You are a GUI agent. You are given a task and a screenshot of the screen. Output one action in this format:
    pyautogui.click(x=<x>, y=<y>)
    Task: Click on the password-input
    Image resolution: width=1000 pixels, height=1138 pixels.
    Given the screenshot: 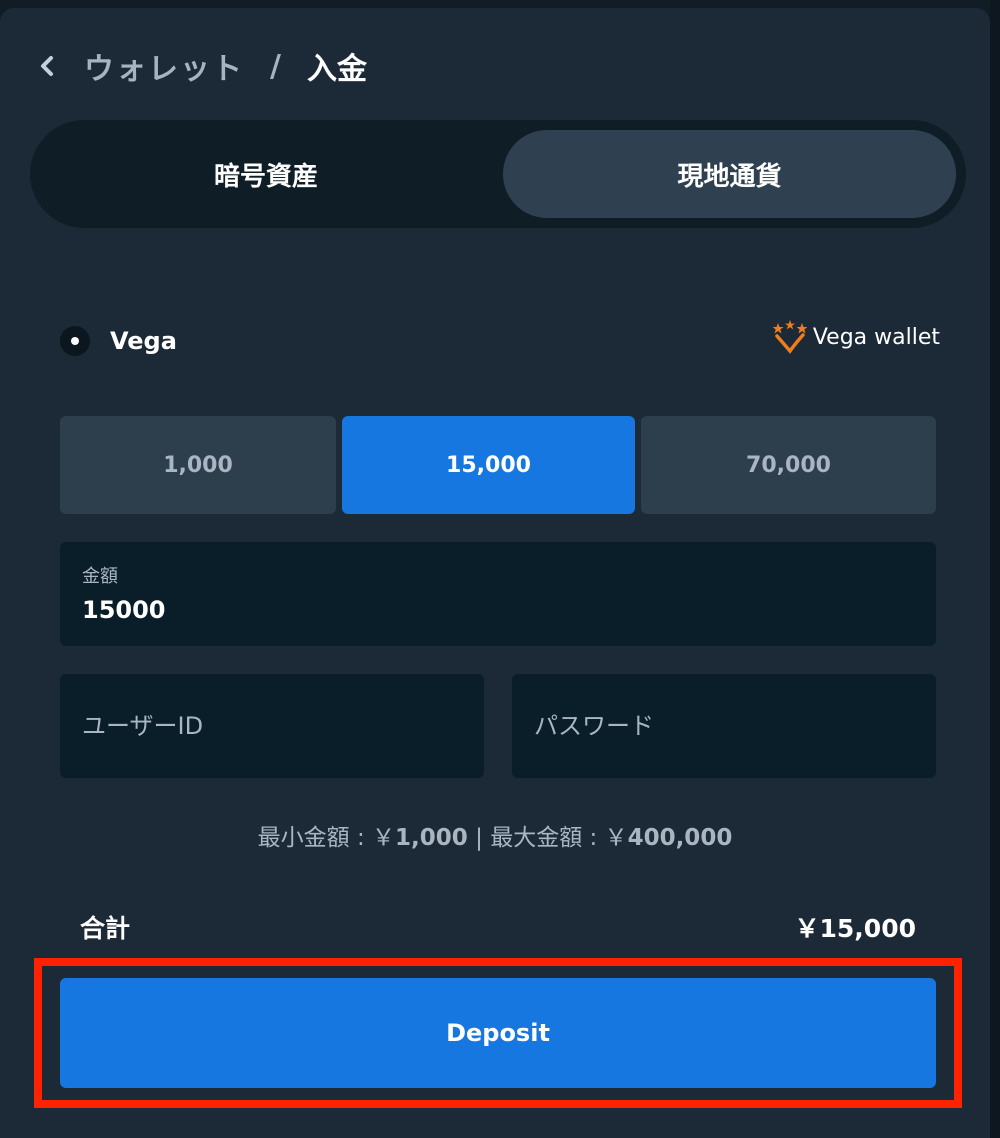 What is the action you would take?
    pyautogui.click(x=724, y=726)
    